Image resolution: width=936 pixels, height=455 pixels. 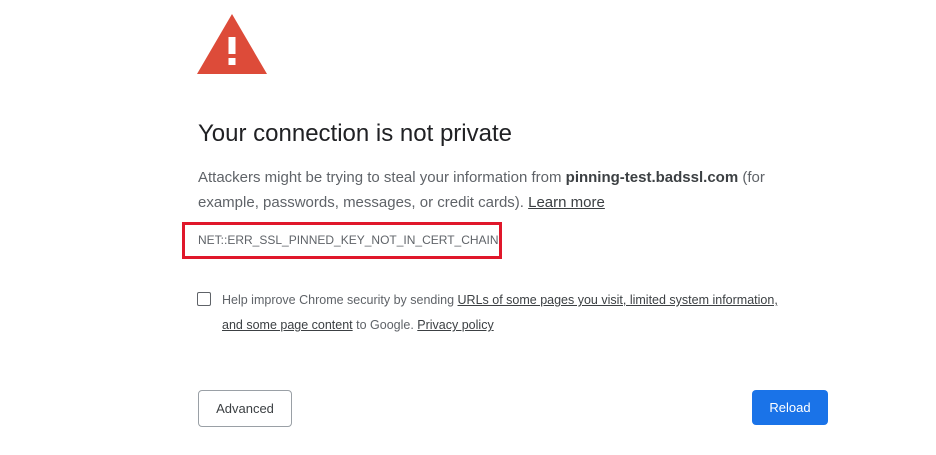 What do you see at coordinates (355, 133) in the screenshot?
I see `page-title: Your connection is not private` at bounding box center [355, 133].